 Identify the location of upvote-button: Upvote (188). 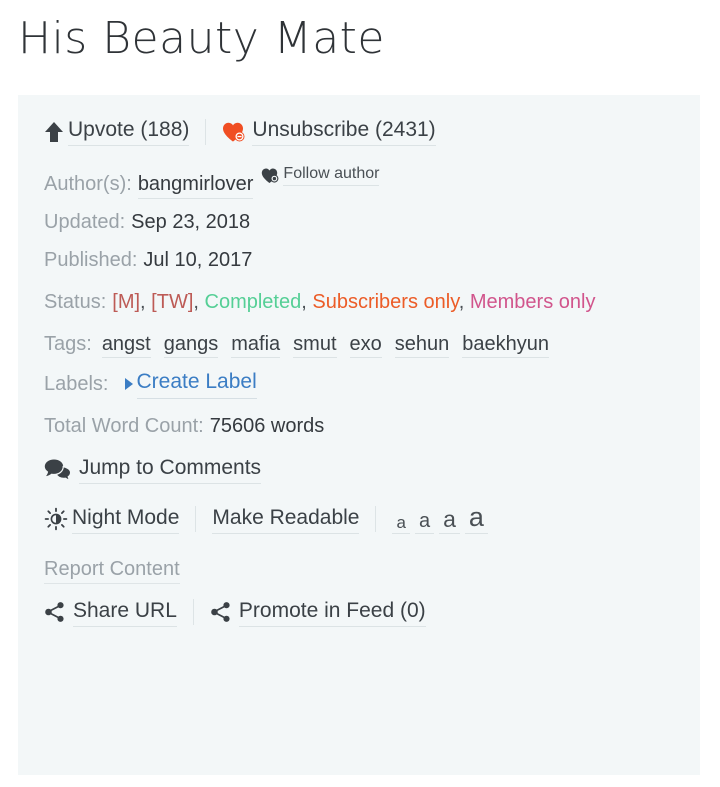
(117, 132).